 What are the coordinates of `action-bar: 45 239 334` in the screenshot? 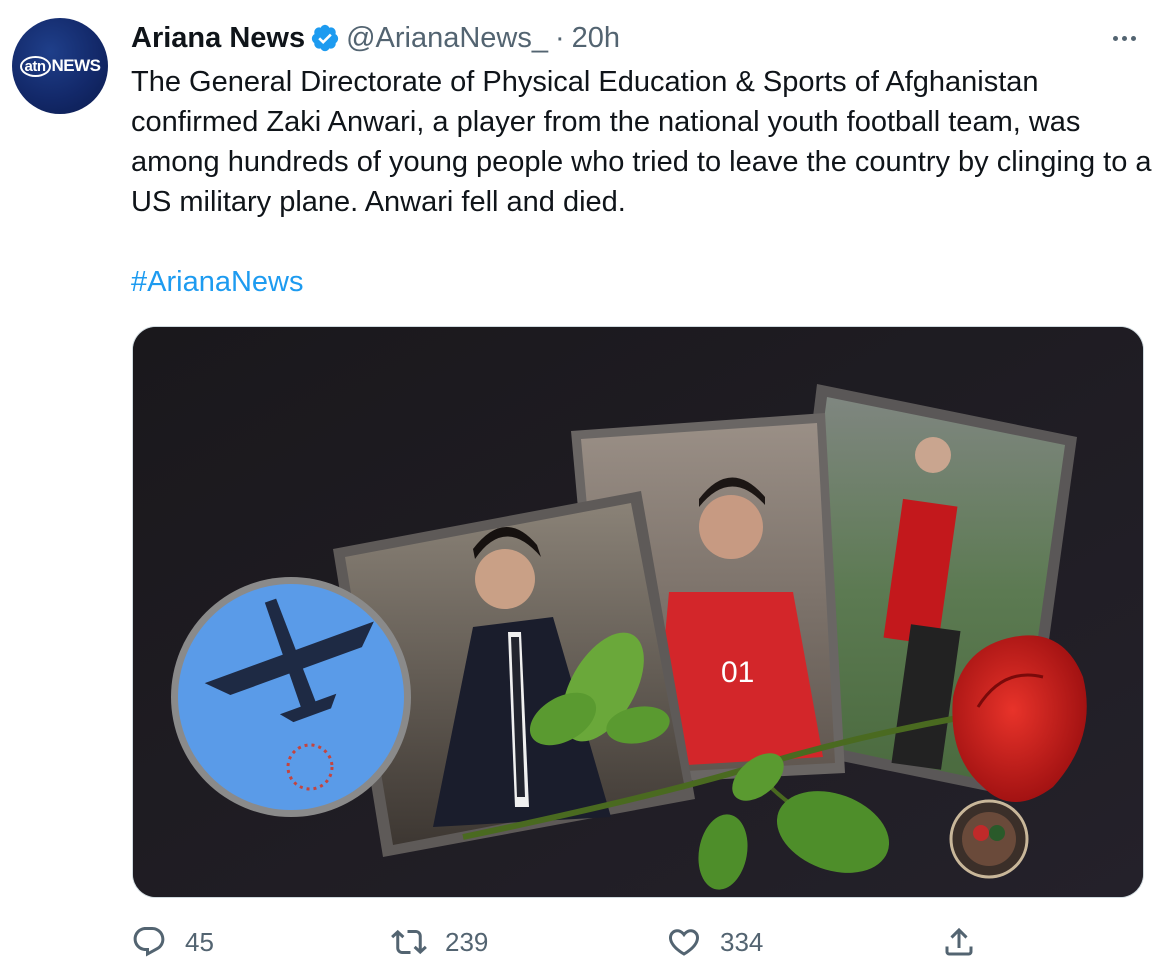 It's located at (581, 942).